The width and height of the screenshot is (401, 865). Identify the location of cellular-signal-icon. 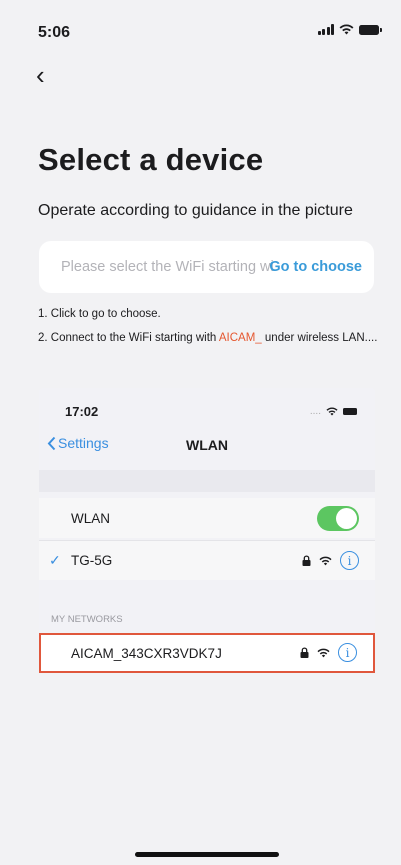
(325, 29).